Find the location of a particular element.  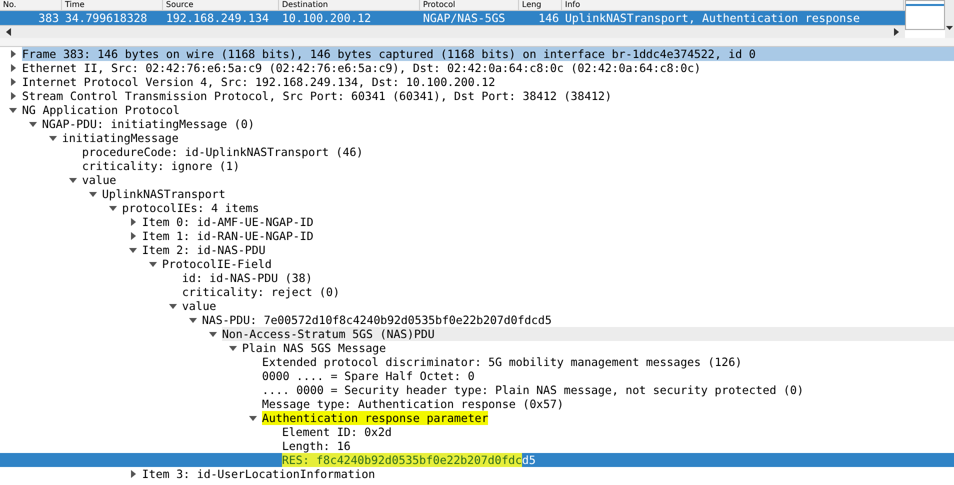

tree-row: Item 0: id-AMF-UE-NGAP-ID is located at coordinates (477, 222).